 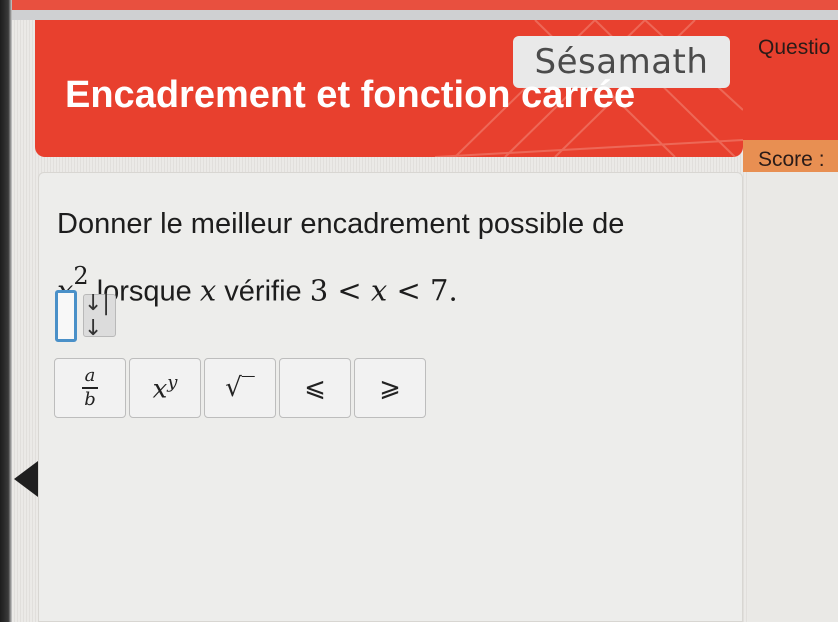 I want to click on power-icon: xy, so click(x=165, y=388).